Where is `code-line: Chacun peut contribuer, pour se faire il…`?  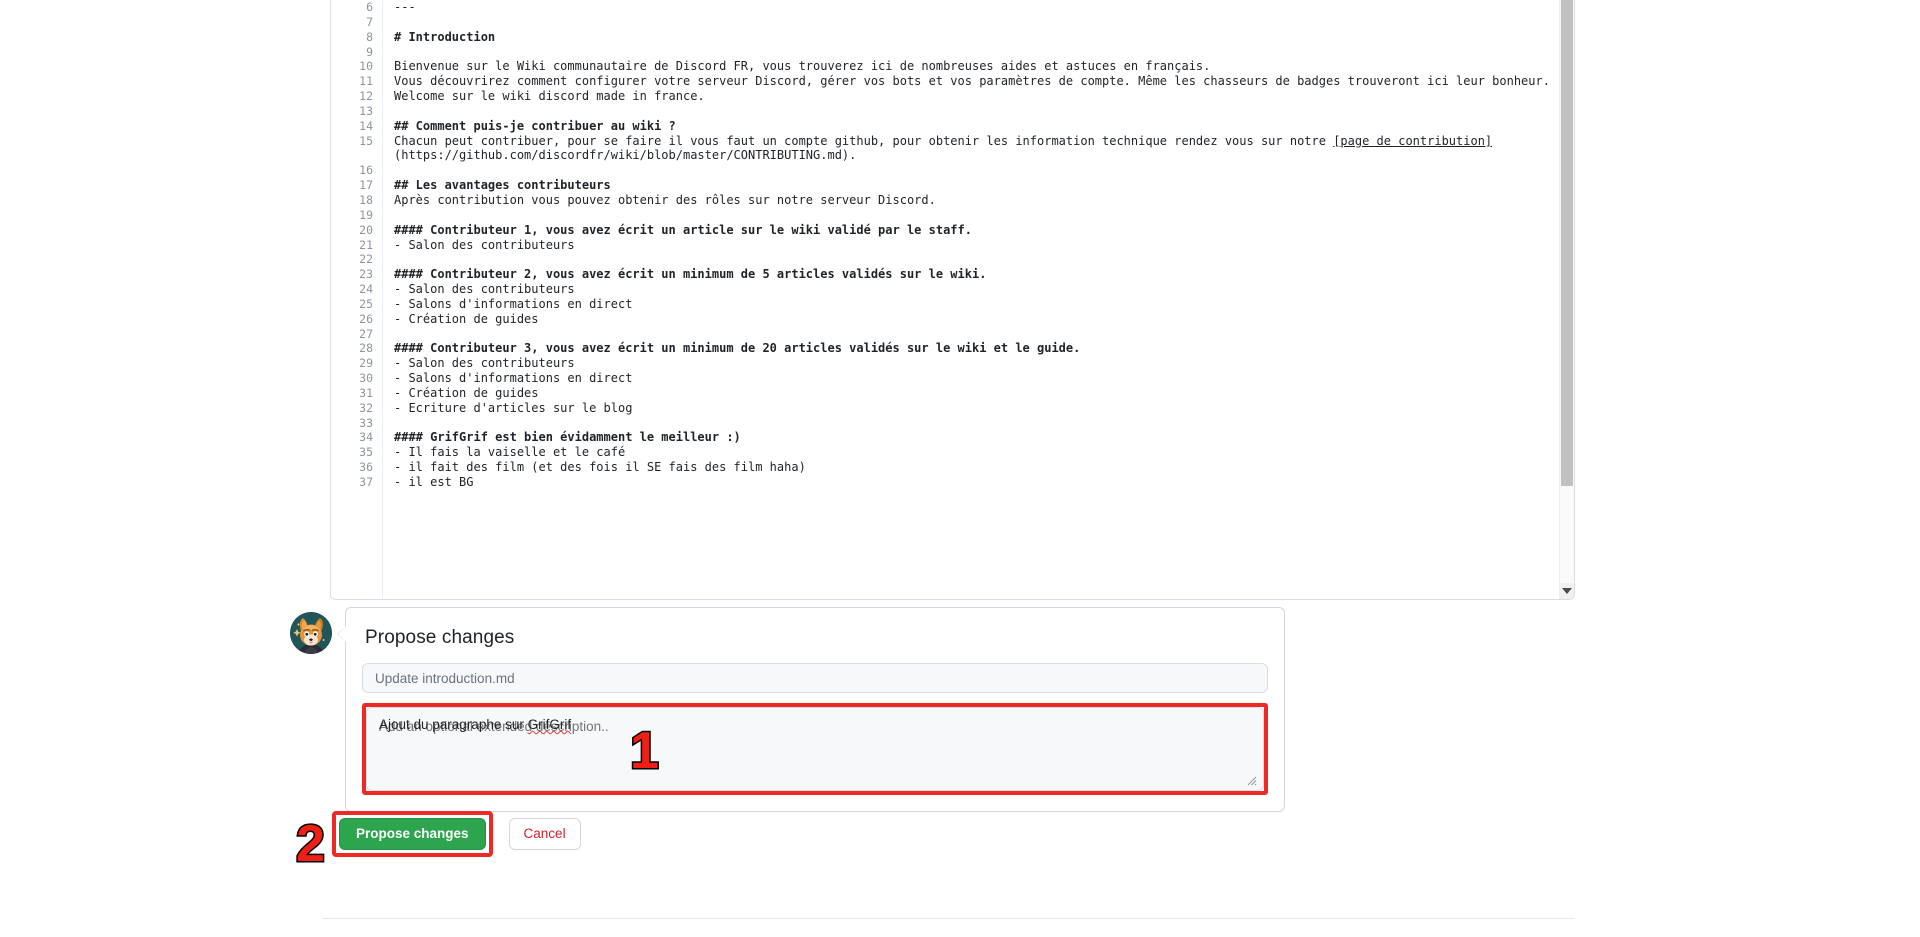 code-line: Chacun peut contribuer, pour se faire il… is located at coordinates (943, 140).